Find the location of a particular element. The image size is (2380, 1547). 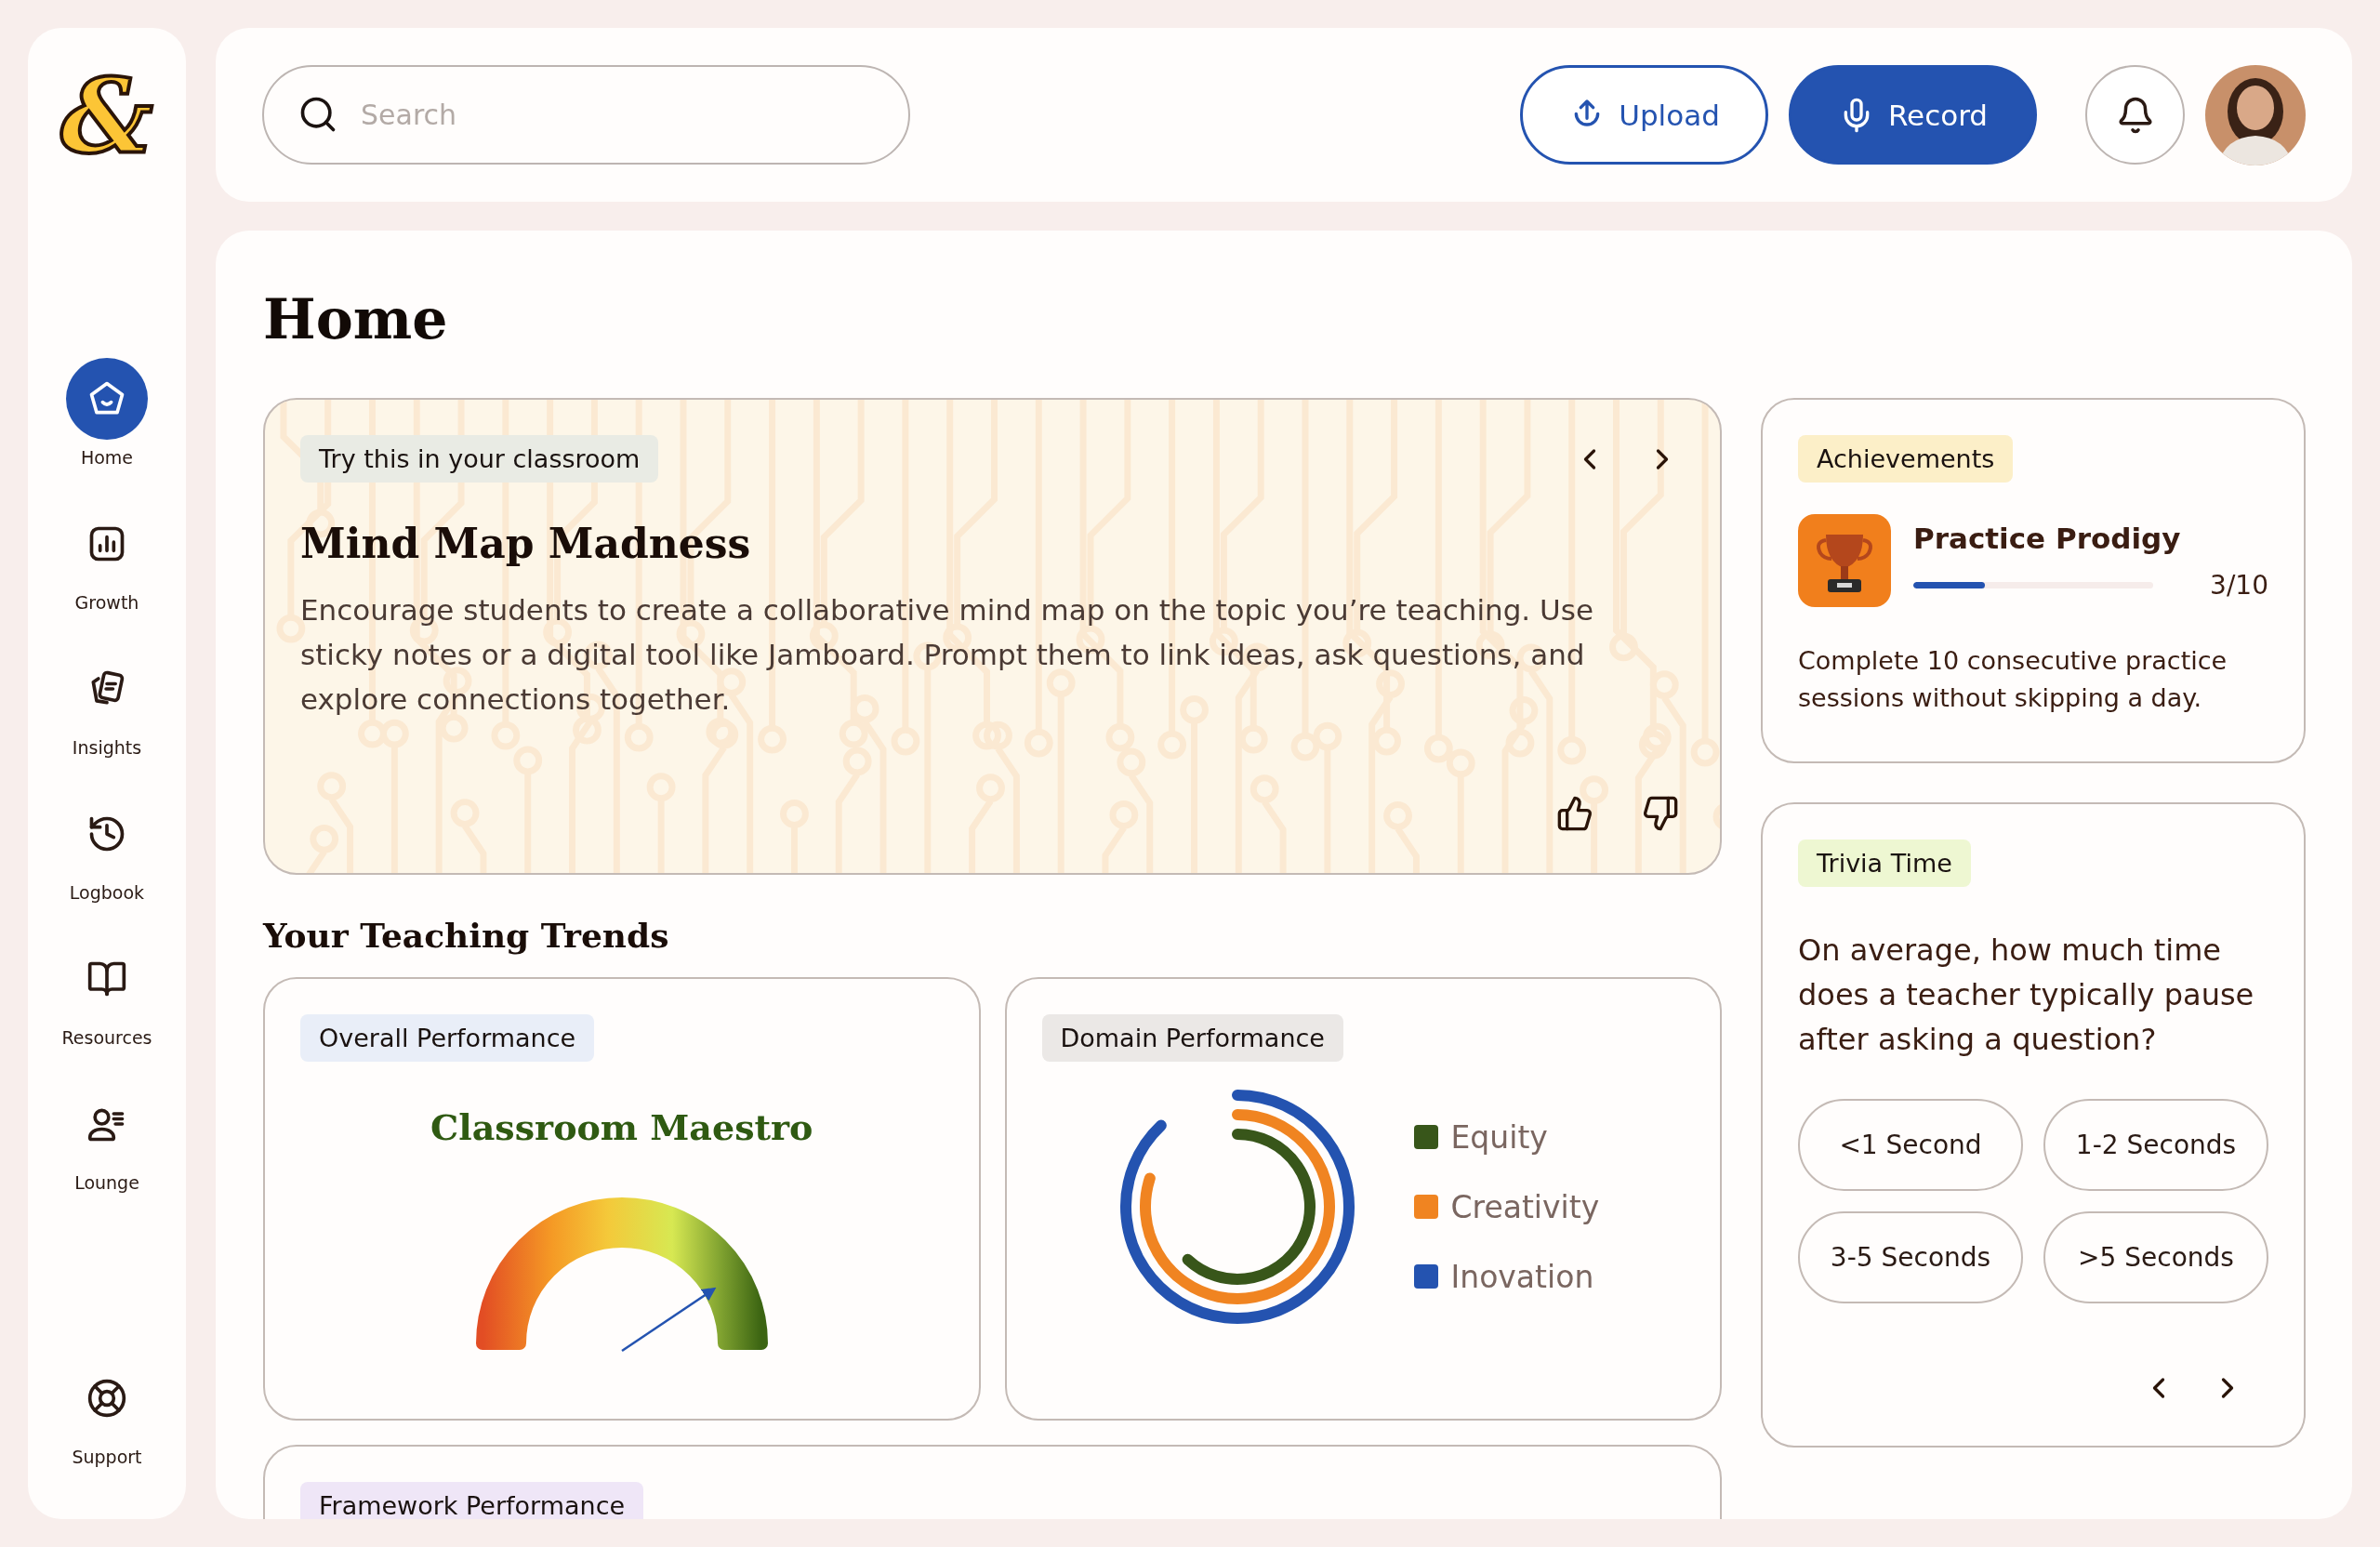

card-tag: Achievements is located at coordinates (1906, 459).